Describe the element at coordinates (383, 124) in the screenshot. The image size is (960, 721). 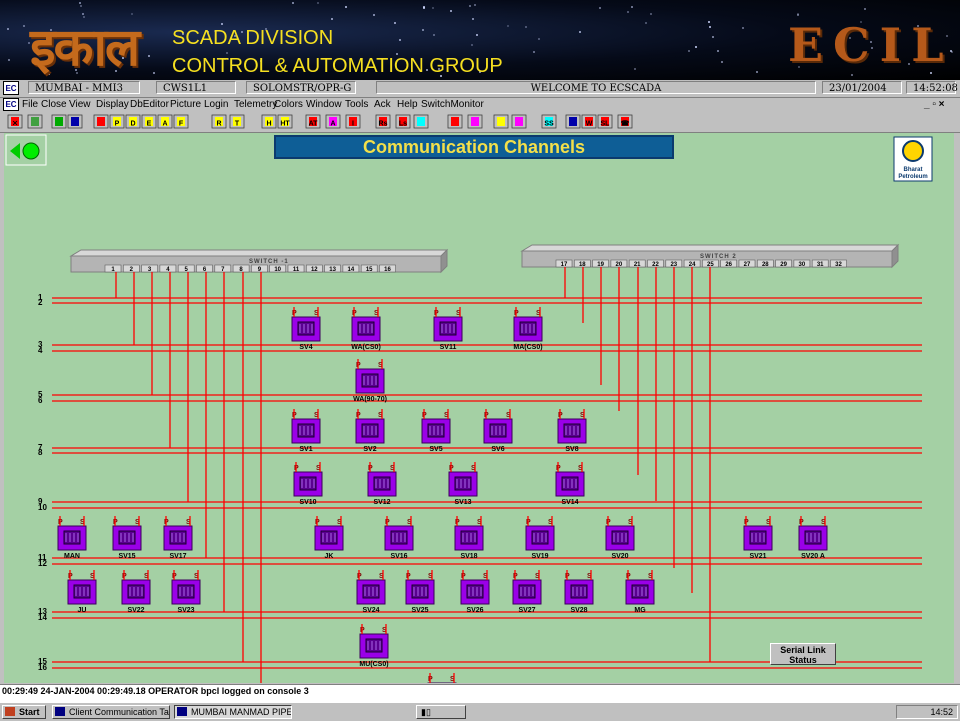
I see `rs-tool-icon-label: Rs` at that location.